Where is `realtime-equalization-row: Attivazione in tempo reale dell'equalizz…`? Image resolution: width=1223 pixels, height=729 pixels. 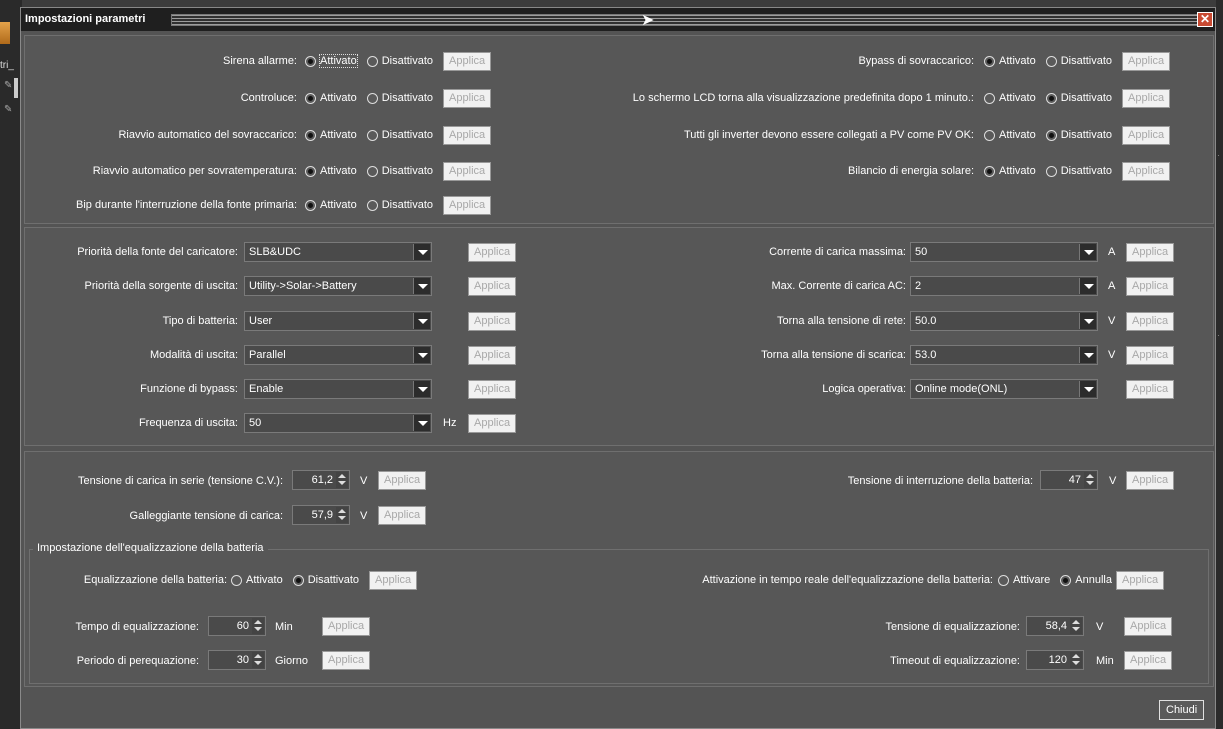 realtime-equalization-row: Attivazione in tempo reale dell'equalizz… is located at coordinates (620, 582).